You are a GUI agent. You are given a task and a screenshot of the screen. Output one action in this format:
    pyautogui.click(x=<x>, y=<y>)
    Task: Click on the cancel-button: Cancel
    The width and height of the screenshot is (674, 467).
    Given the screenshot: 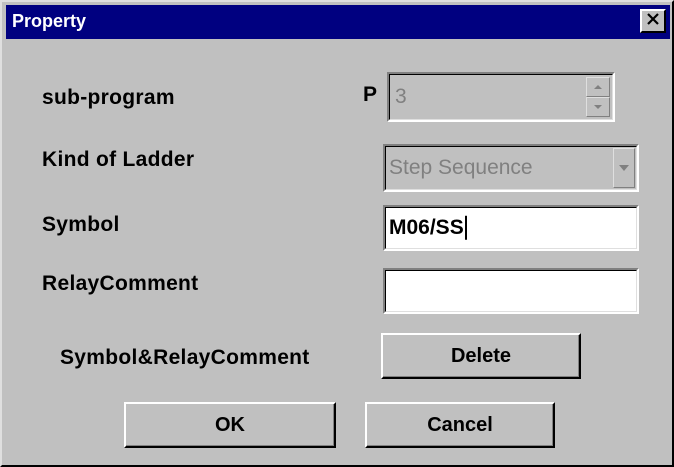 What is the action you would take?
    pyautogui.click(x=460, y=425)
    